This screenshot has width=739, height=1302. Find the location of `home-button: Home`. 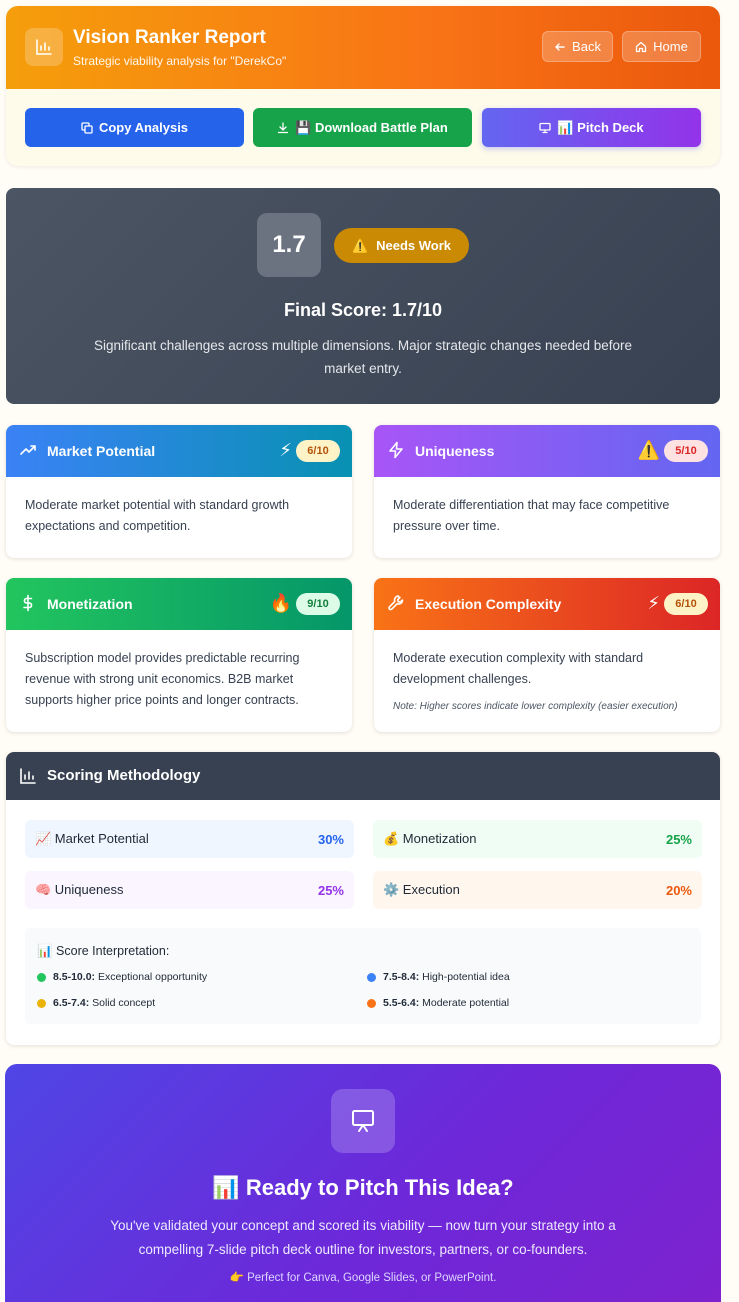

home-button: Home is located at coordinates (661, 46).